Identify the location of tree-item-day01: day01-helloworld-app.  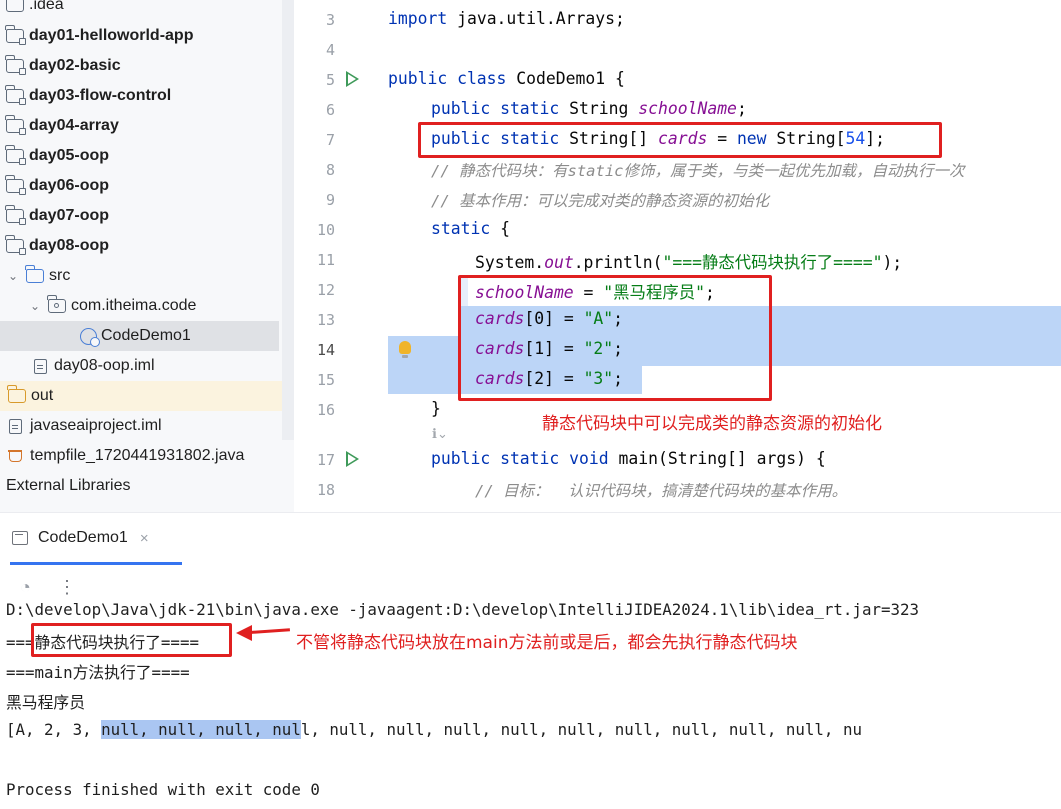
(147, 36).